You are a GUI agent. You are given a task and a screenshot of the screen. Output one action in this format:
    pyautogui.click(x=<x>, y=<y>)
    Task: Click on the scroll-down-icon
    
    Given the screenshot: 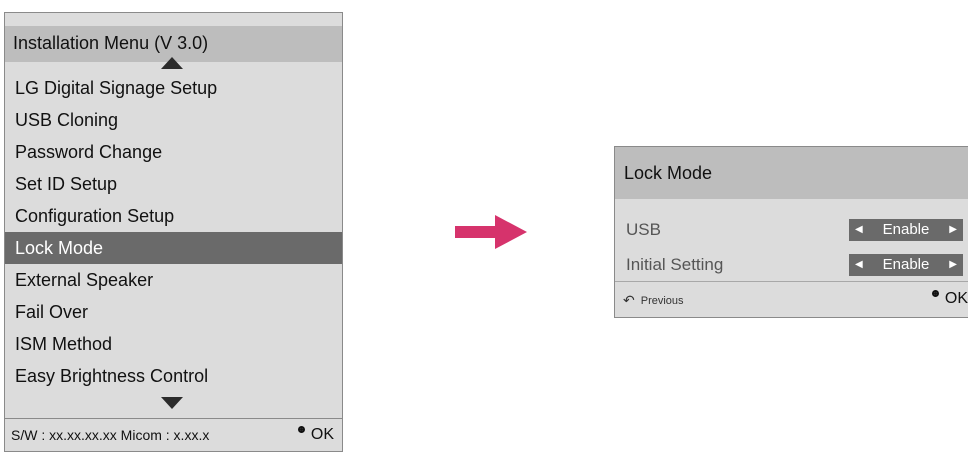 What is the action you would take?
    pyautogui.click(x=172, y=403)
    